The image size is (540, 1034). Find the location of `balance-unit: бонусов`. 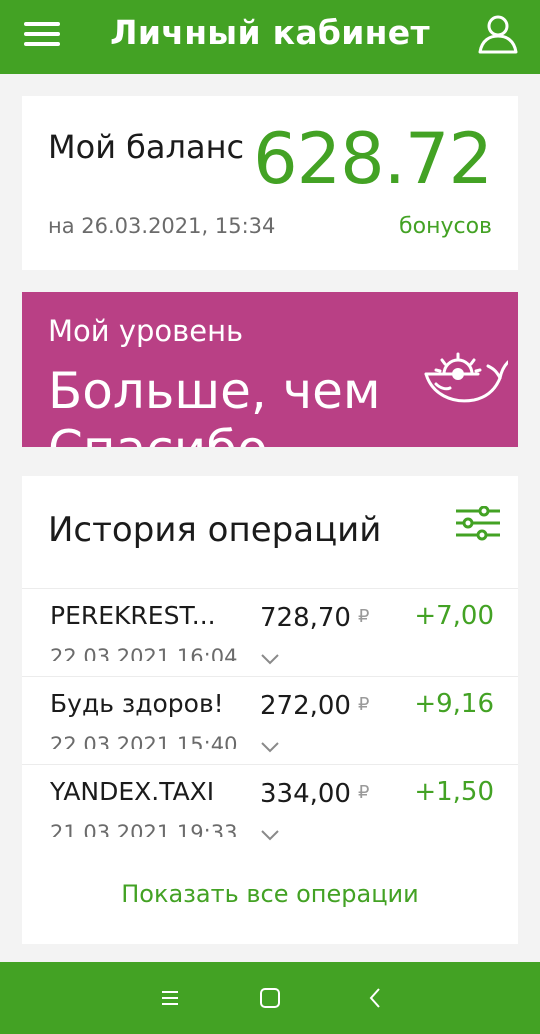

balance-unit: бонусов is located at coordinates (445, 226).